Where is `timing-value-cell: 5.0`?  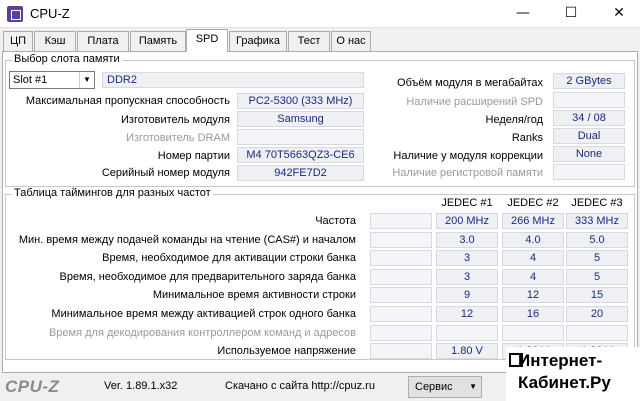 timing-value-cell: 5.0 is located at coordinates (597, 240).